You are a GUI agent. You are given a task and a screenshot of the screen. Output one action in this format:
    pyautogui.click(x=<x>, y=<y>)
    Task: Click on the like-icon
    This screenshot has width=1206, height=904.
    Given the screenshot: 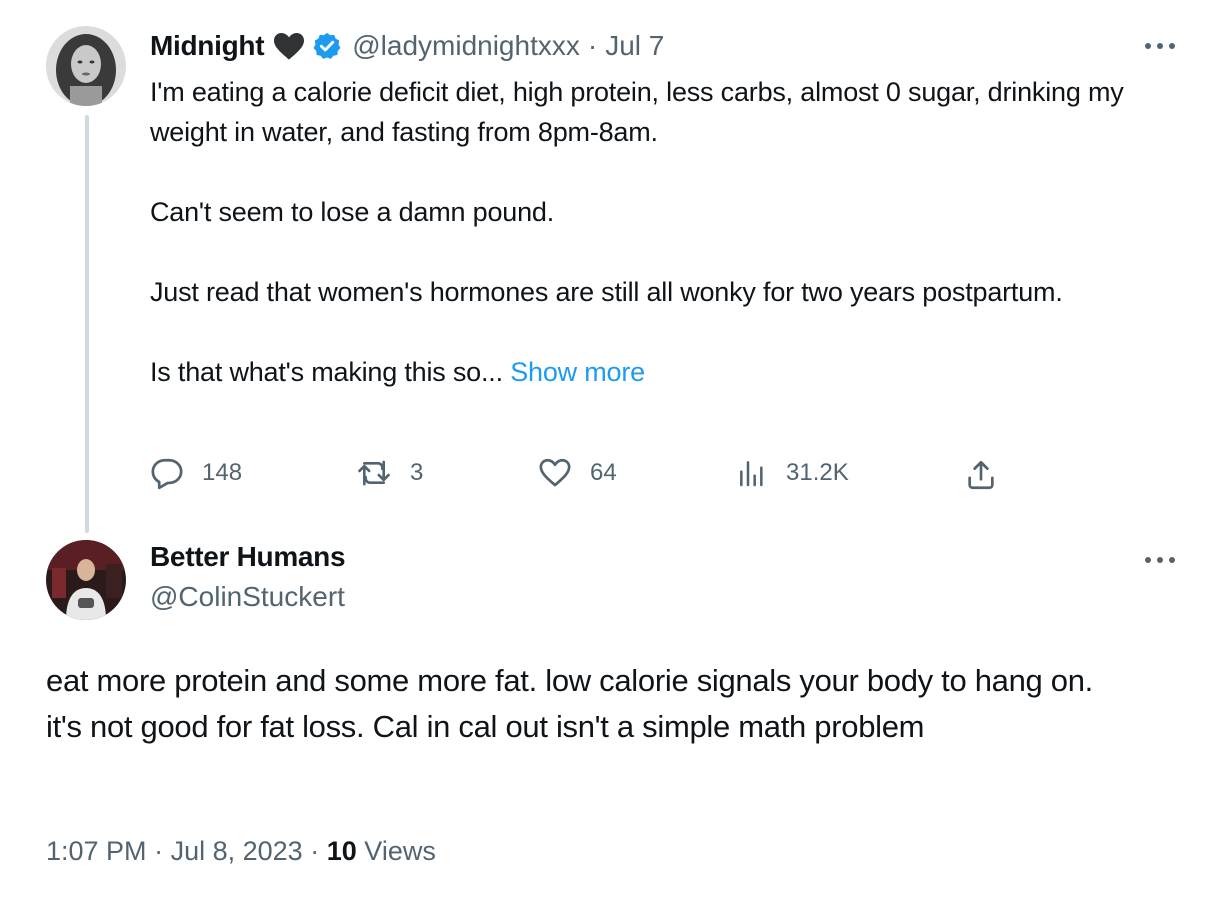 What is the action you would take?
    pyautogui.click(x=555, y=472)
    